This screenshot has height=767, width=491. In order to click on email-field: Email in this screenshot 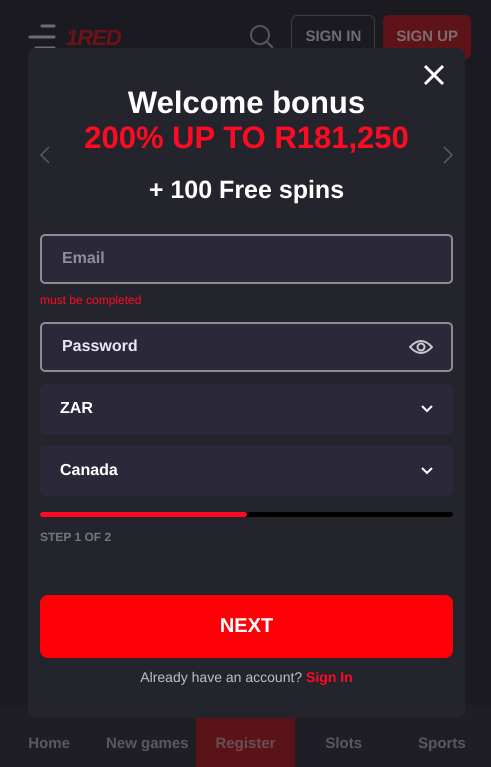, I will do `click(246, 259)`.